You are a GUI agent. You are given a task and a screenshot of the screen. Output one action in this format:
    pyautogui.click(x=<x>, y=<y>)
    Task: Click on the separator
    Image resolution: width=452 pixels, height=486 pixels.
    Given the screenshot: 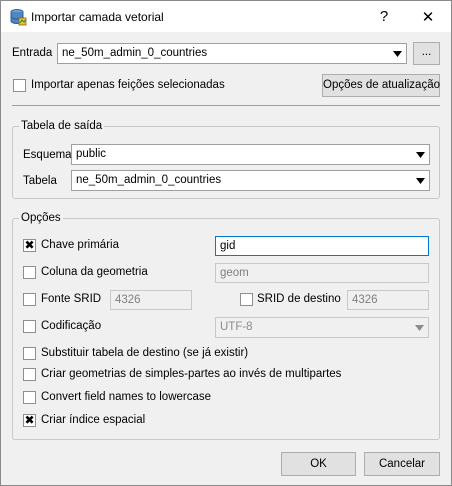 What is the action you would take?
    pyautogui.click(x=226, y=105)
    